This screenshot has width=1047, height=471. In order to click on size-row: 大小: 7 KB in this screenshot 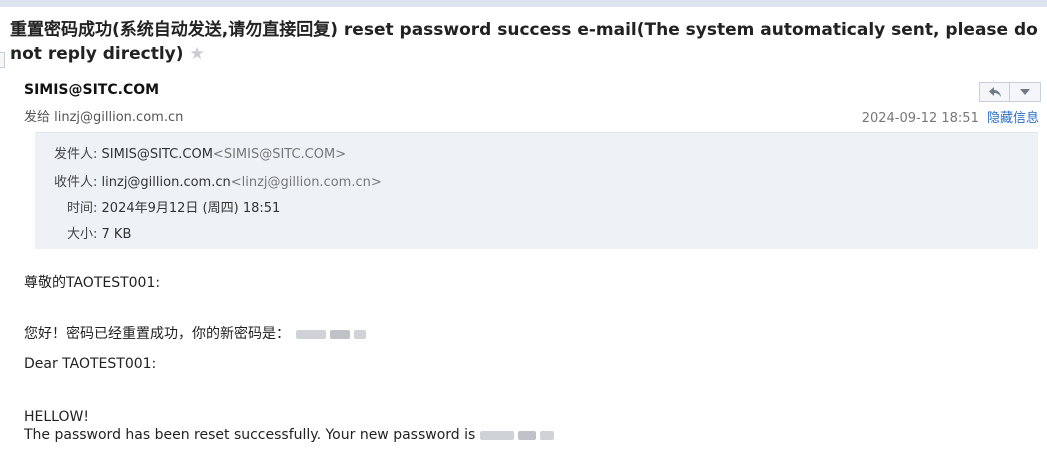, I will do `click(99, 232)`.